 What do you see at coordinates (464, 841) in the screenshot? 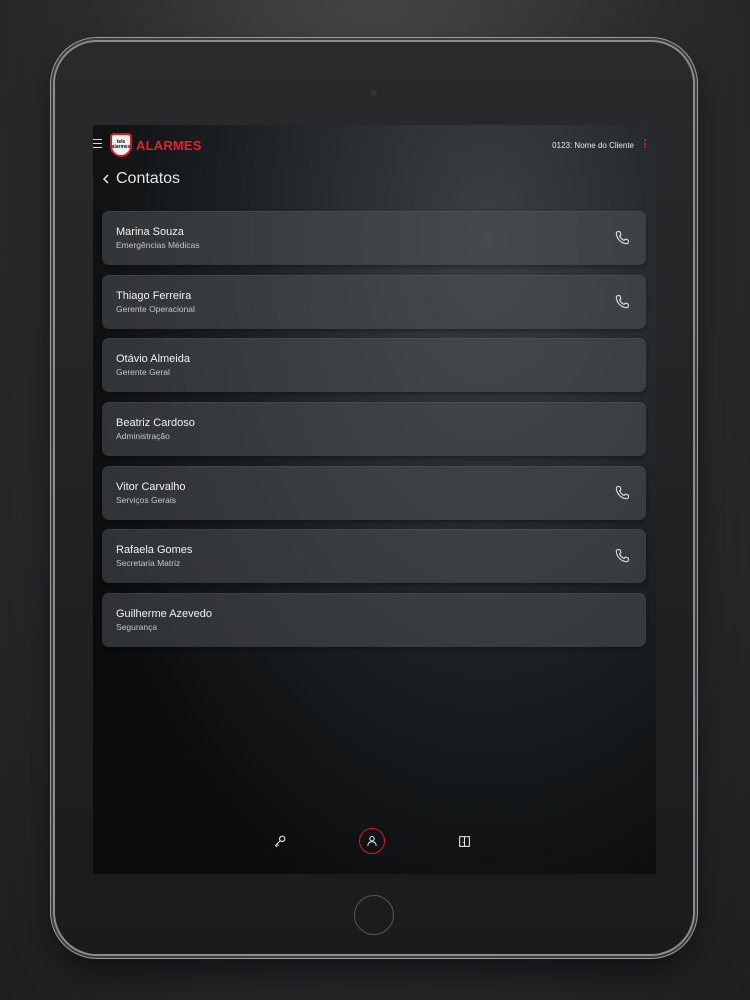
I see `door-icon` at bounding box center [464, 841].